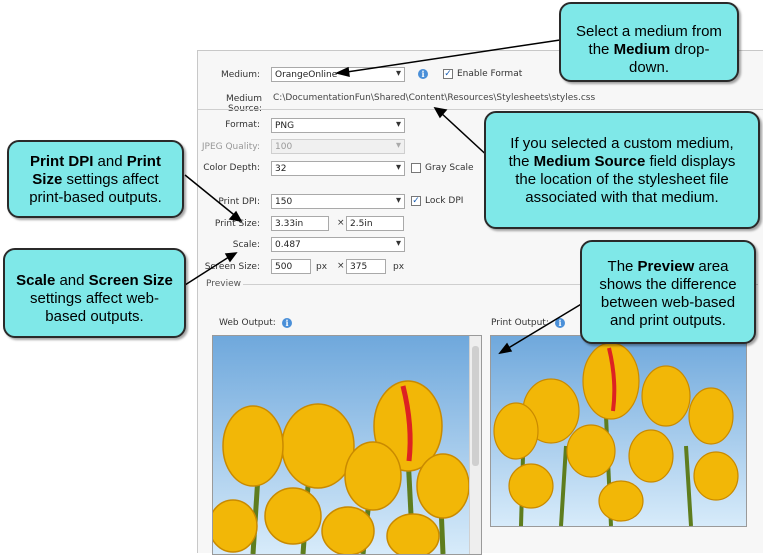 The width and height of the screenshot is (763, 555). Describe the element at coordinates (449, 168) in the screenshot. I see `gray-scale-label: Gray Scale` at that location.